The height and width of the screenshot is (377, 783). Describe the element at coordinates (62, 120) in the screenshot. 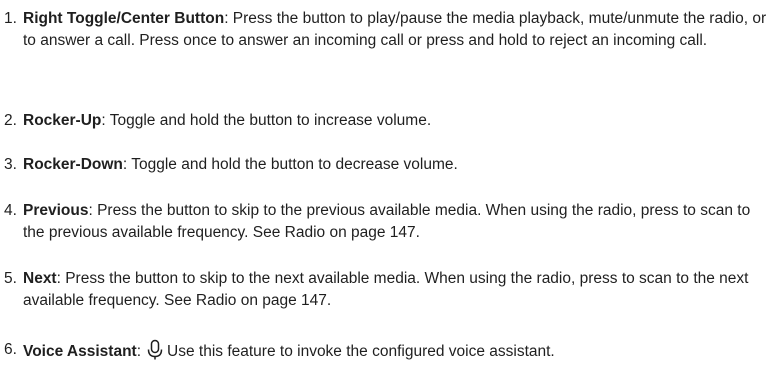

I see `item-label: Rocker-Up` at that location.